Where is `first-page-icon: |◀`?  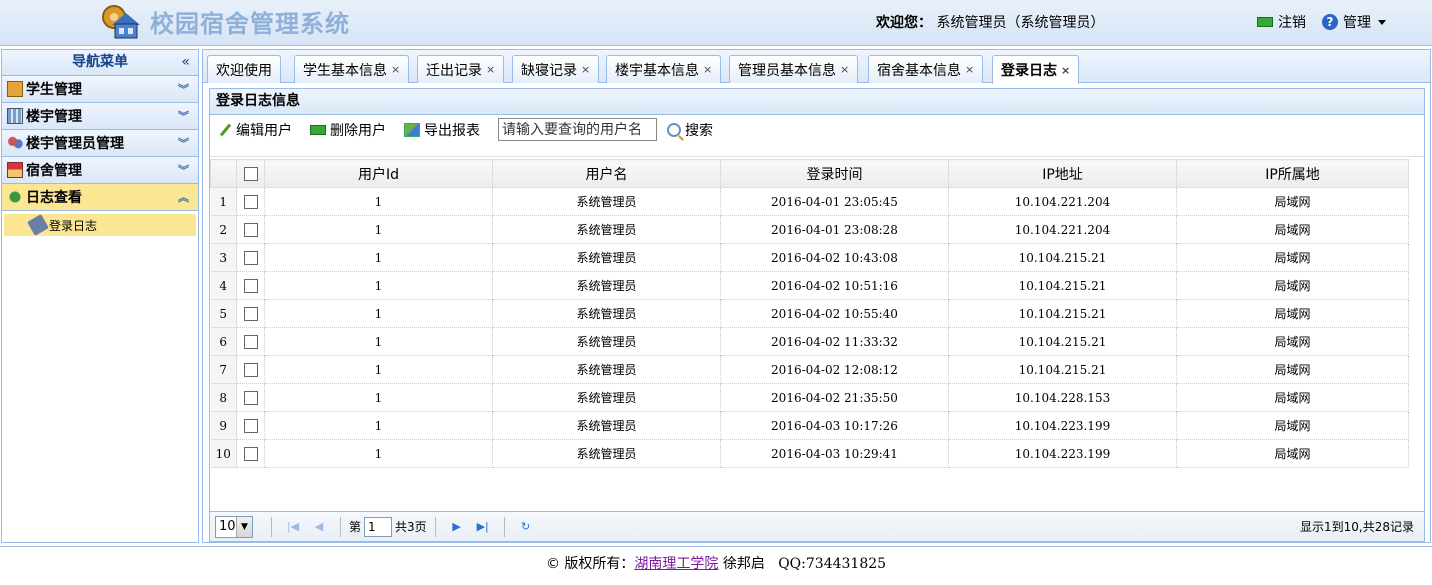 first-page-icon: |◀ is located at coordinates (293, 527).